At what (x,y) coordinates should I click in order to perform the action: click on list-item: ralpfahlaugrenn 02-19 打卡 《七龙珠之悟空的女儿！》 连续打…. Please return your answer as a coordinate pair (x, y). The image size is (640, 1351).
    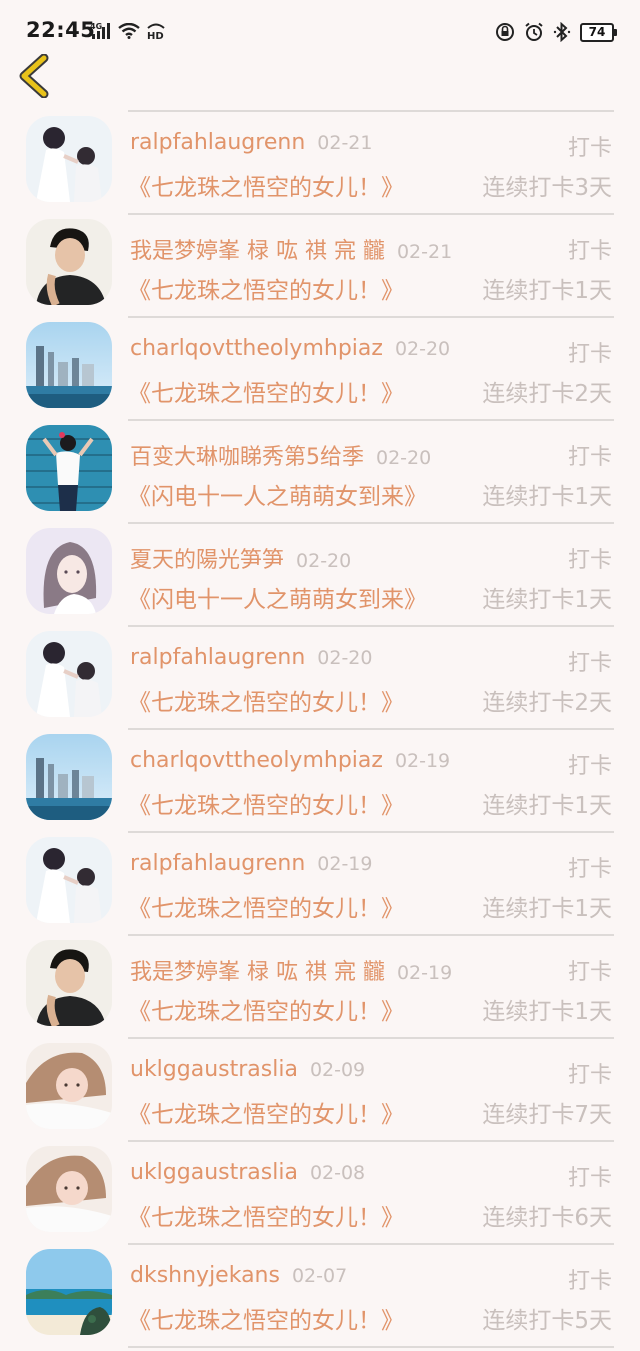
    Looking at the image, I should click on (320, 878).